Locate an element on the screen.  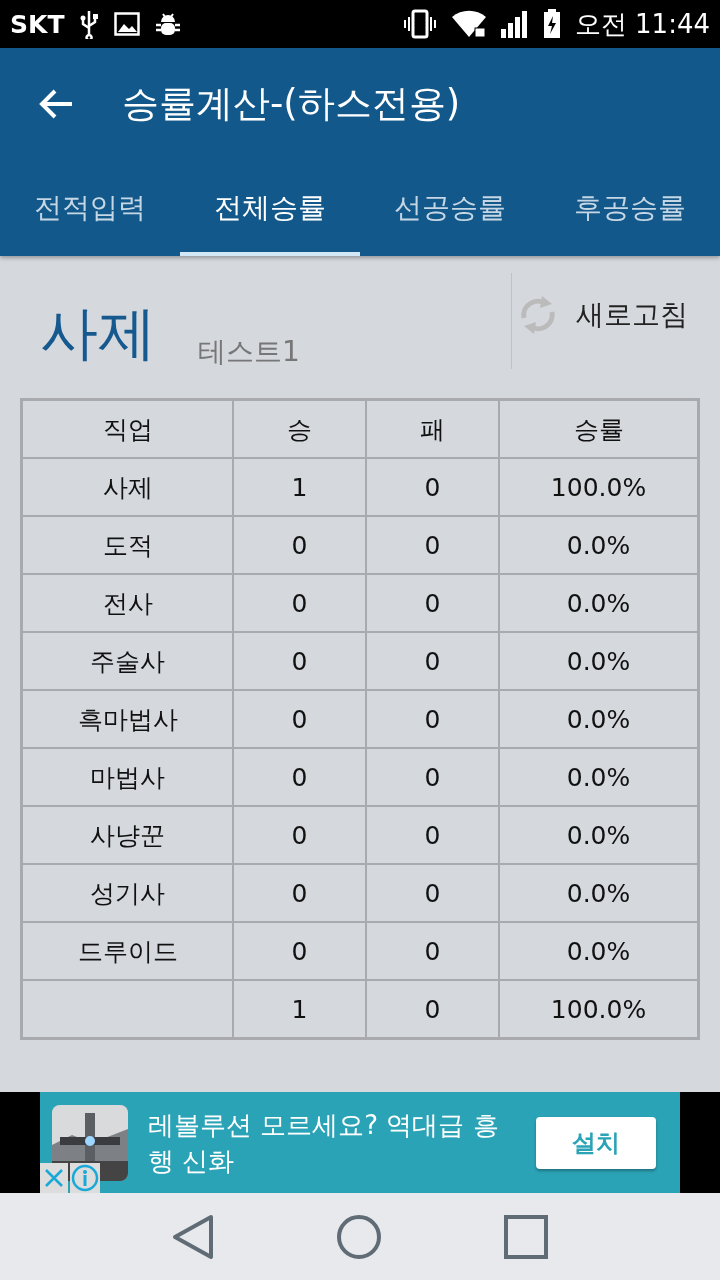
back-arrow-icon is located at coordinates (56, 104).